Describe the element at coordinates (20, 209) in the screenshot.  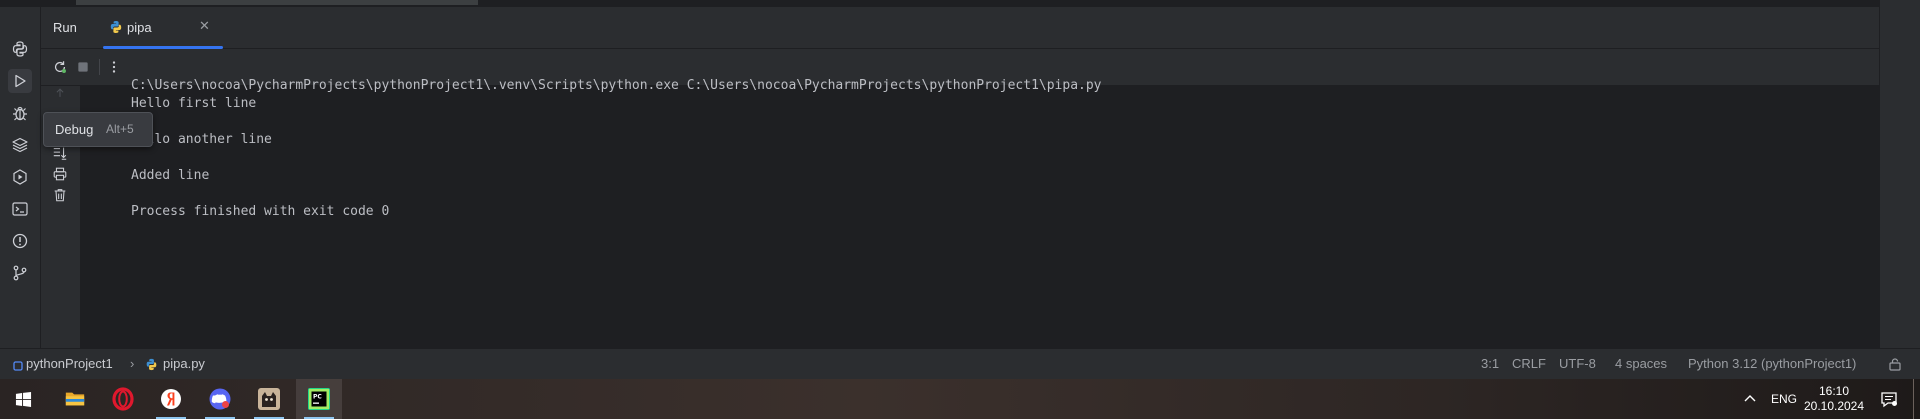
I see `terminal-icon` at that location.